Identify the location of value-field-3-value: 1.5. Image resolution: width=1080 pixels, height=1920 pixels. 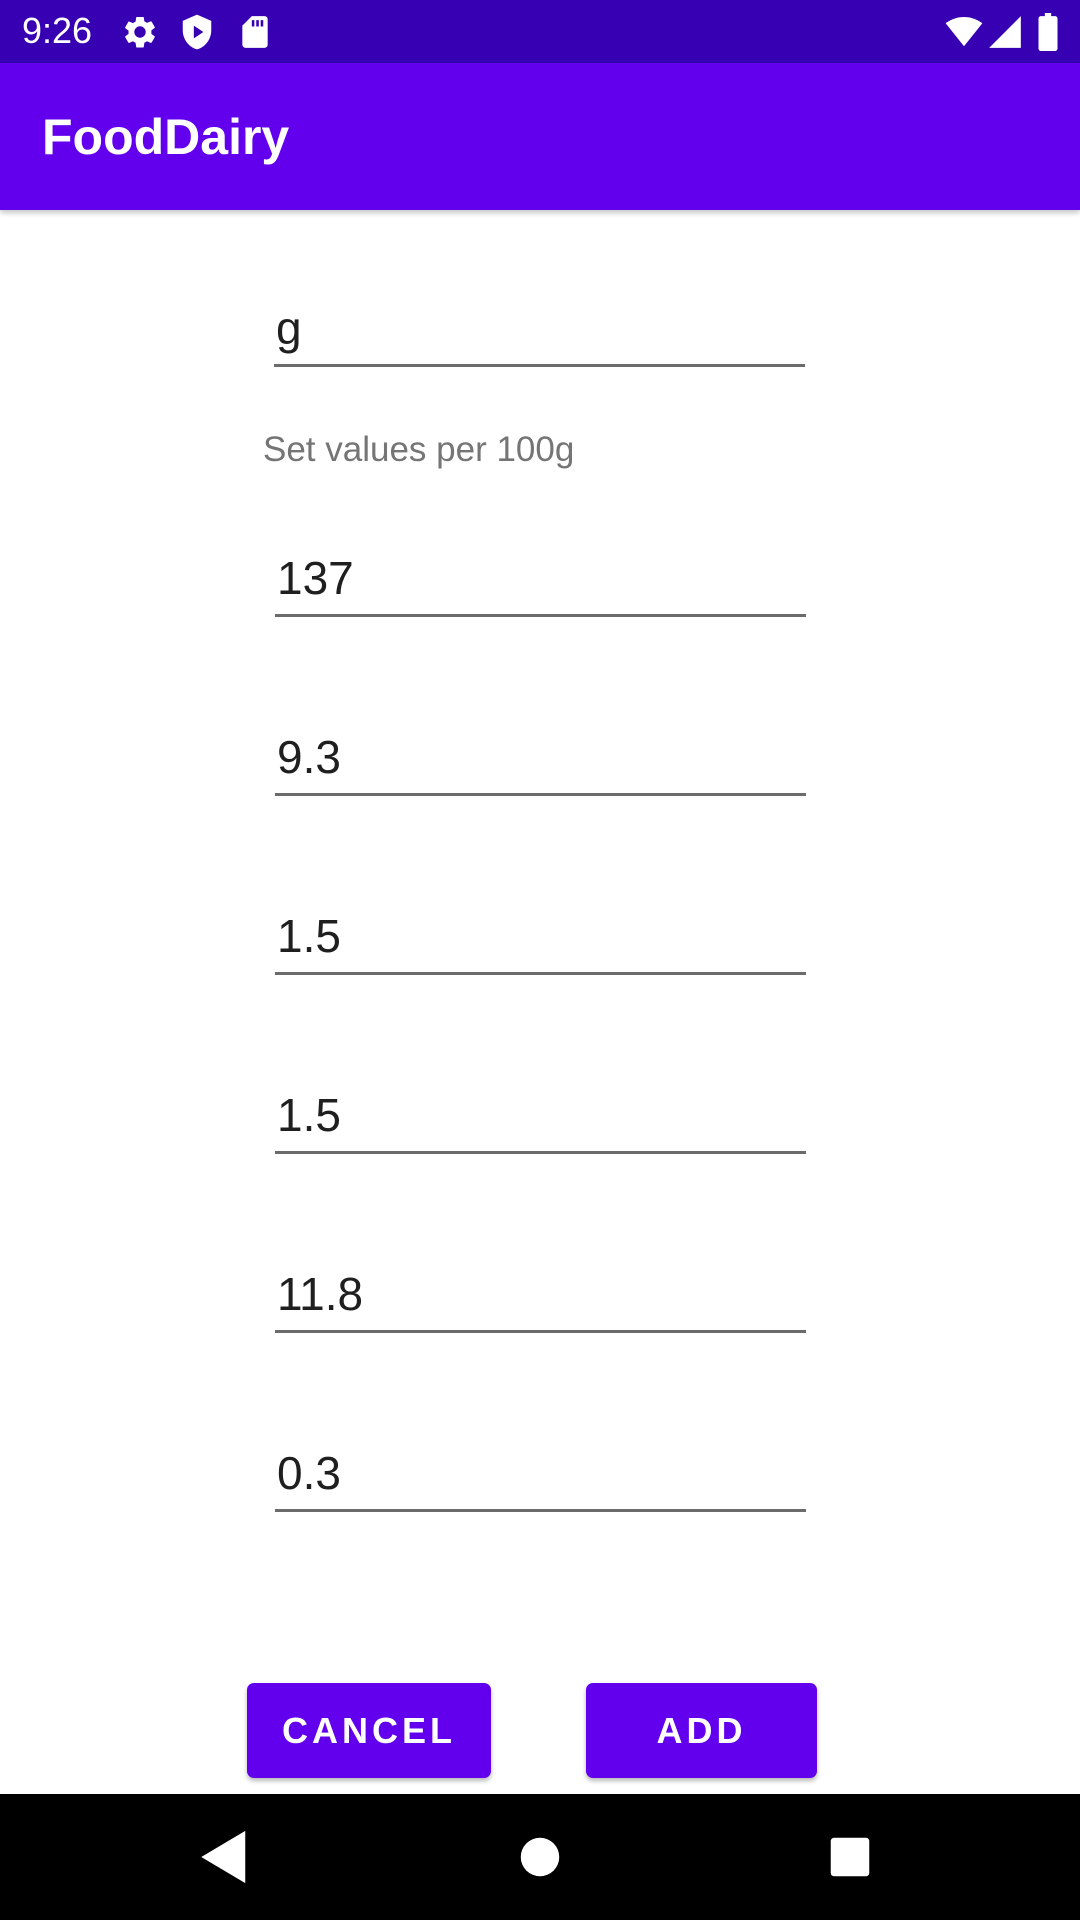
(309, 936).